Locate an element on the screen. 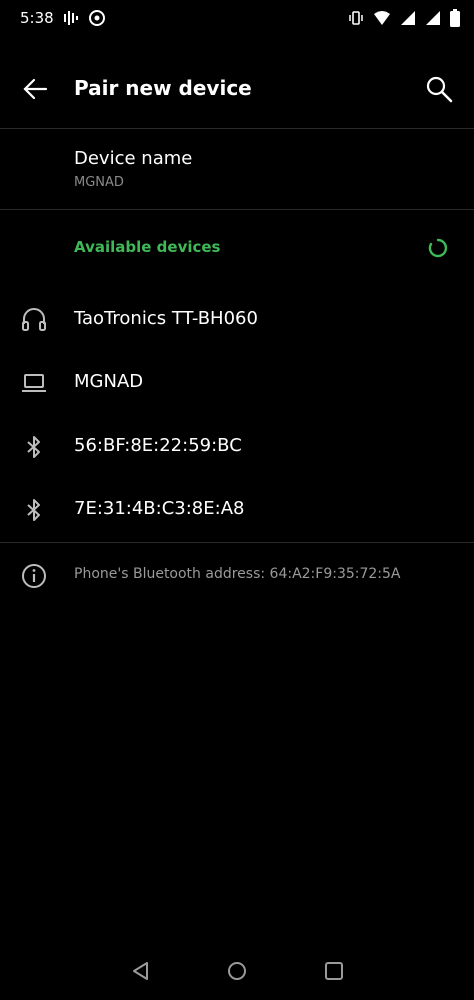  back-arrow-icon is located at coordinates (35, 89).